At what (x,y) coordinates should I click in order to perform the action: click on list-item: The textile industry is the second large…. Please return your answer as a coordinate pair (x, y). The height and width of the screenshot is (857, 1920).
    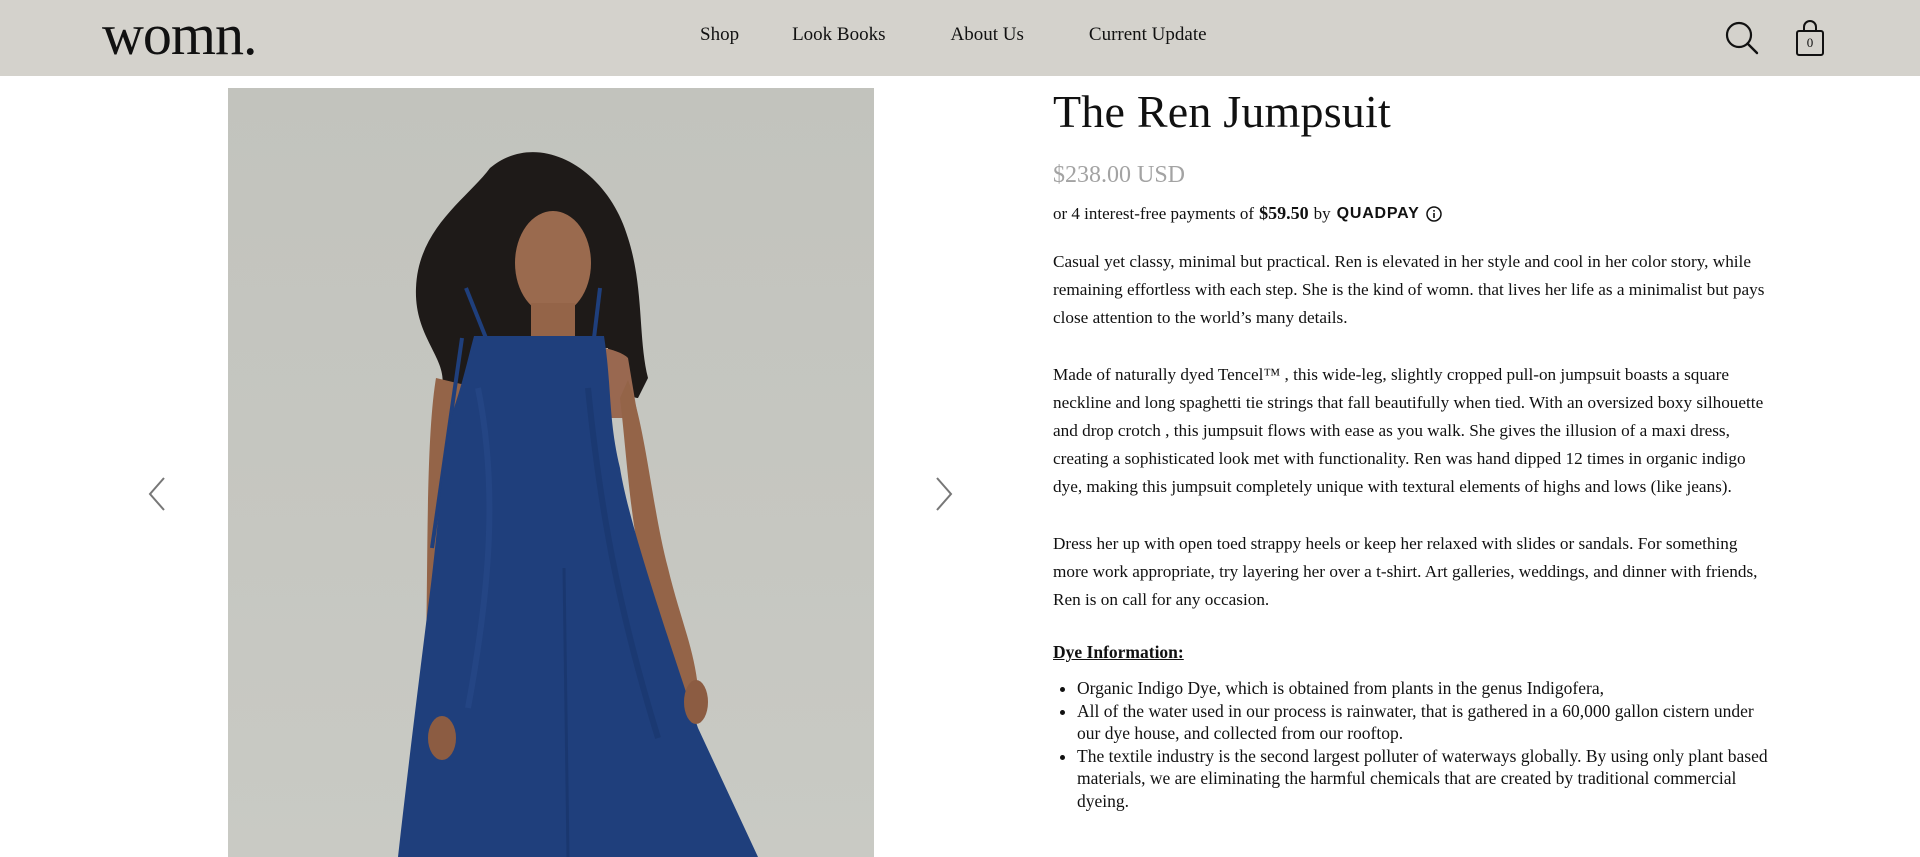
    Looking at the image, I should click on (1425, 779).